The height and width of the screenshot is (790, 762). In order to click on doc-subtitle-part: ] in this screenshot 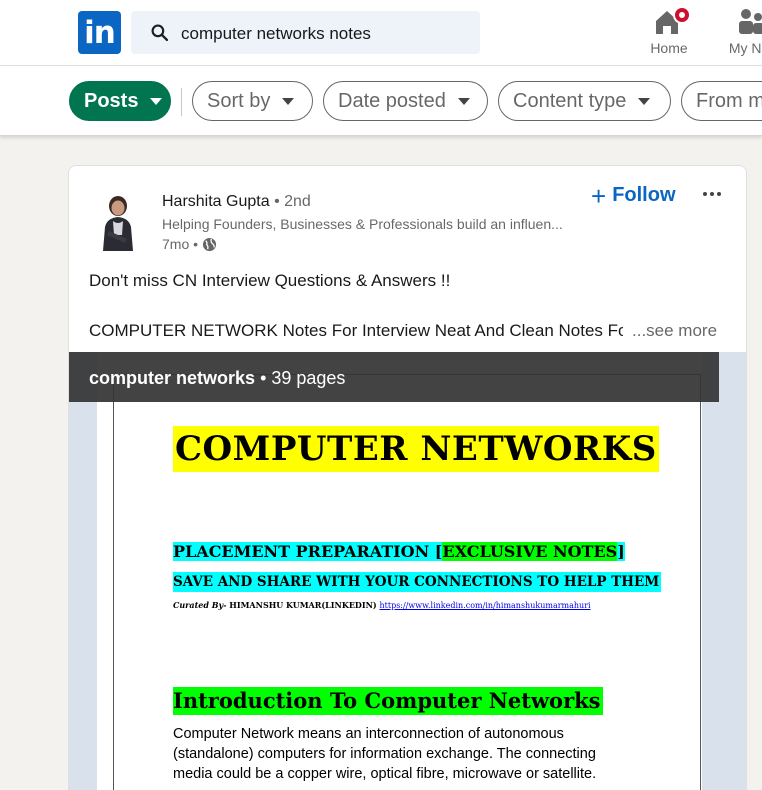, I will do `click(621, 551)`.